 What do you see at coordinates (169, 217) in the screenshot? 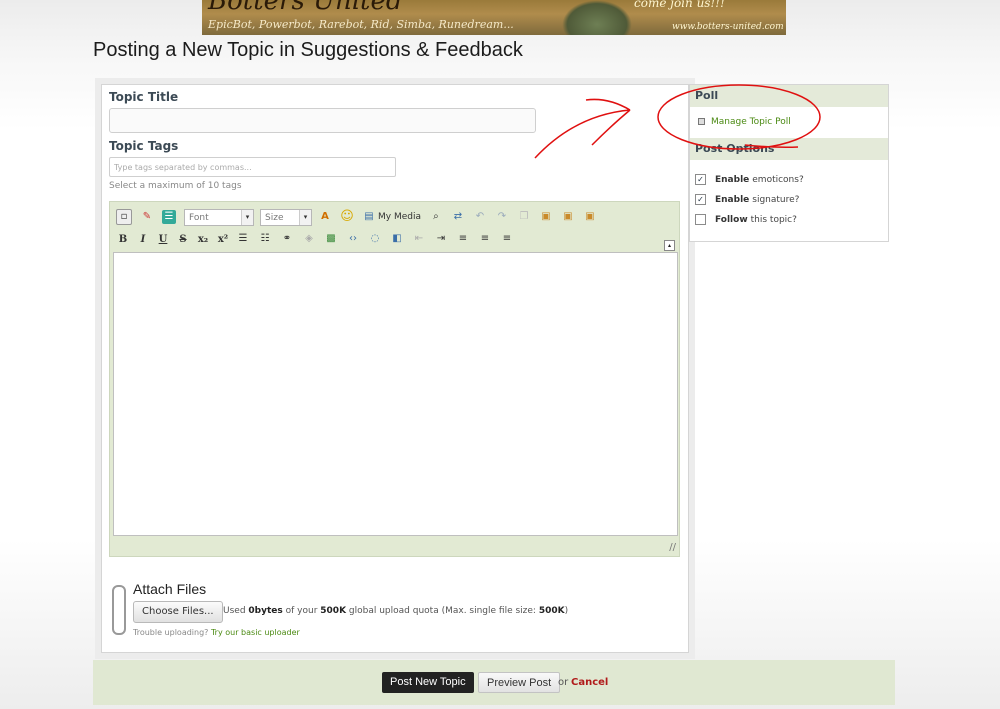
I see `table-icon: ☰` at bounding box center [169, 217].